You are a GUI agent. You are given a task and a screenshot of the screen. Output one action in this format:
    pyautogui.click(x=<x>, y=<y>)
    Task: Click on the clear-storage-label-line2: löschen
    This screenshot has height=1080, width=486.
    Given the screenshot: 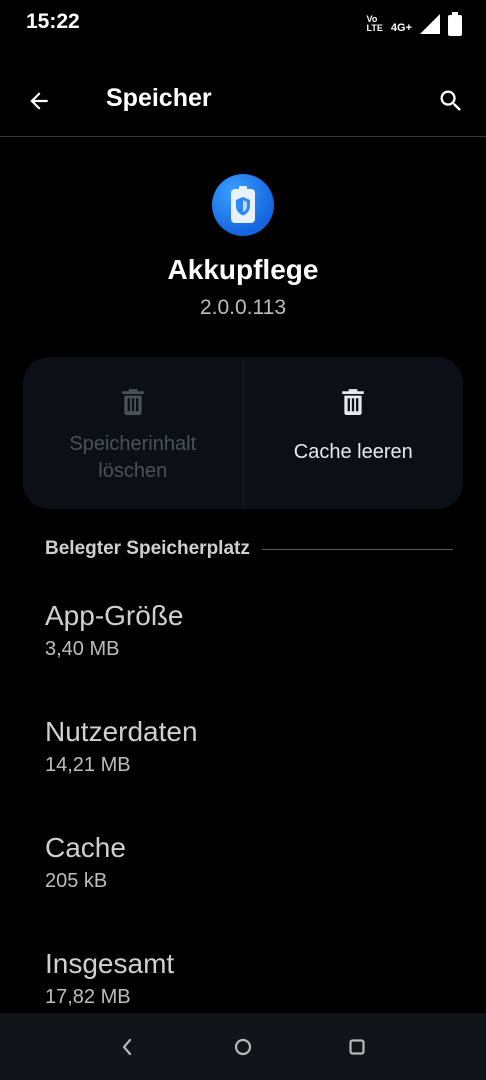 What is the action you would take?
    pyautogui.click(x=133, y=471)
    